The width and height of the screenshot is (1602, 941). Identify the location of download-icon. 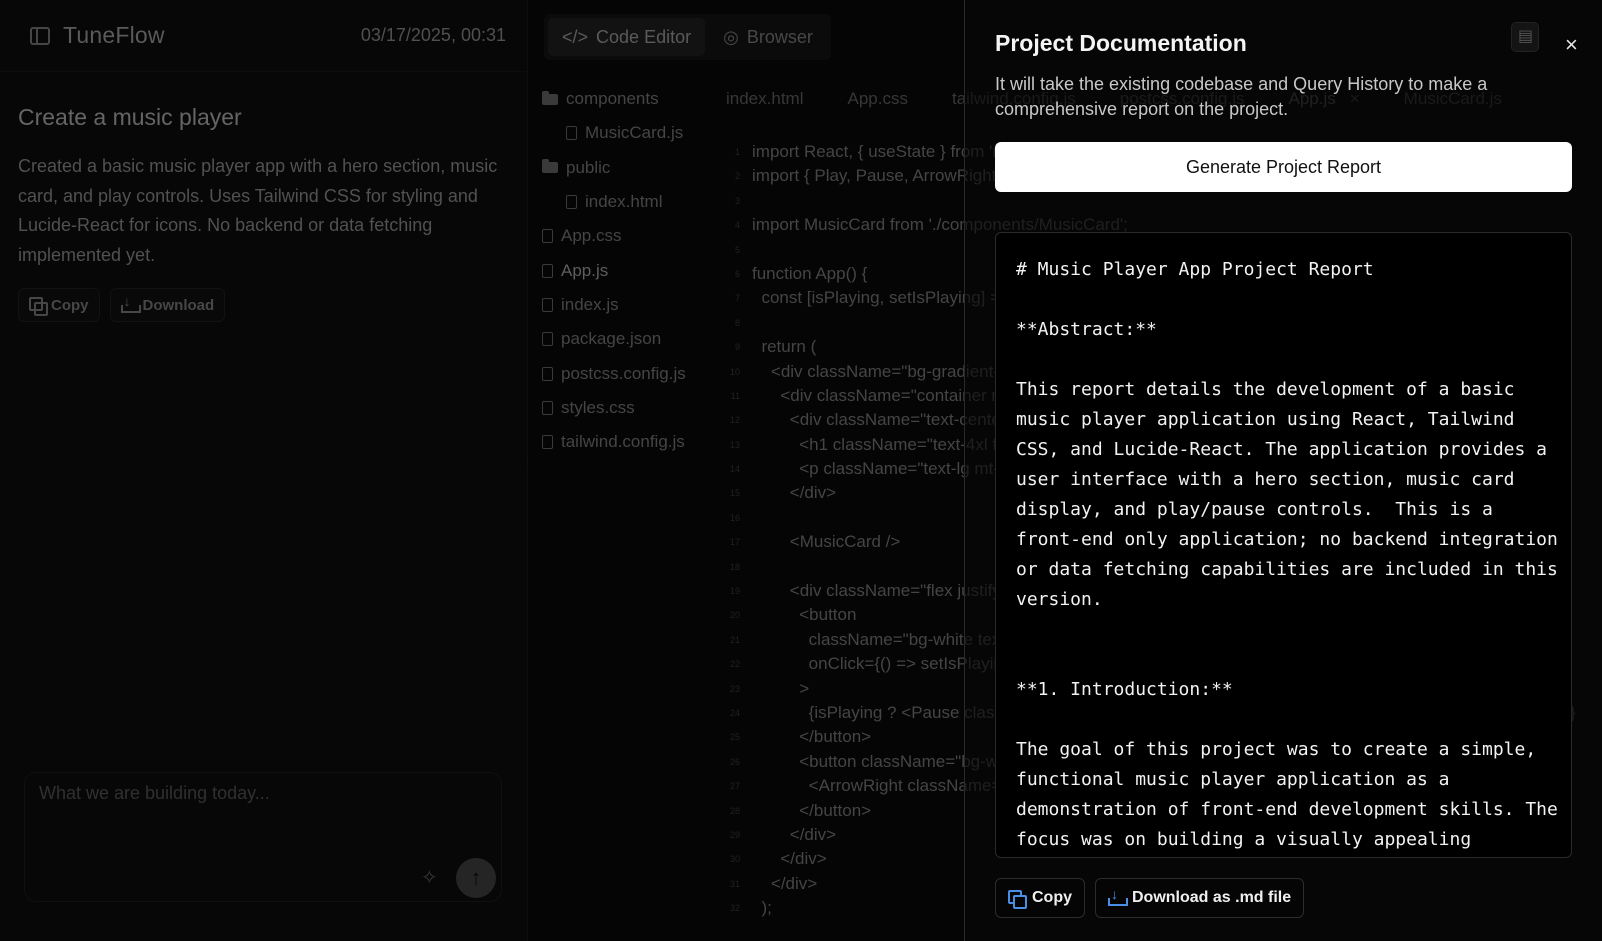
(1118, 896).